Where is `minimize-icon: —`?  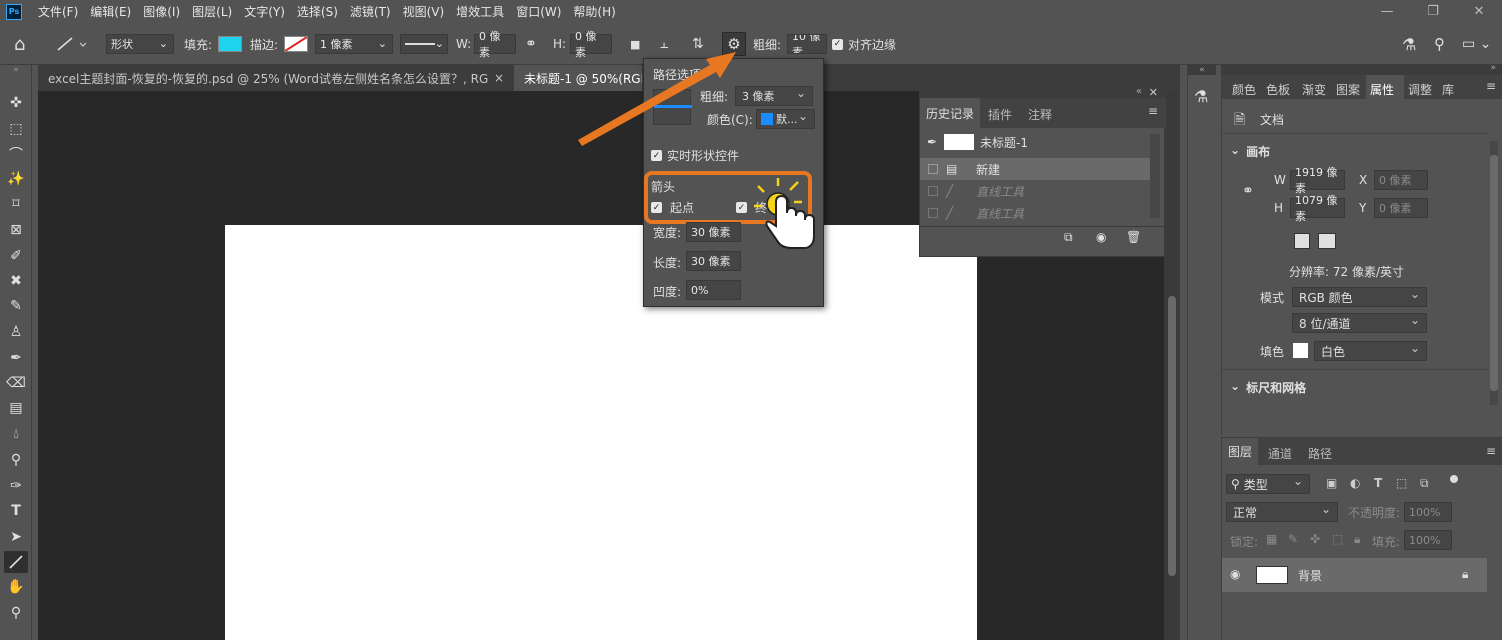
minimize-icon: — is located at coordinates (1387, 11).